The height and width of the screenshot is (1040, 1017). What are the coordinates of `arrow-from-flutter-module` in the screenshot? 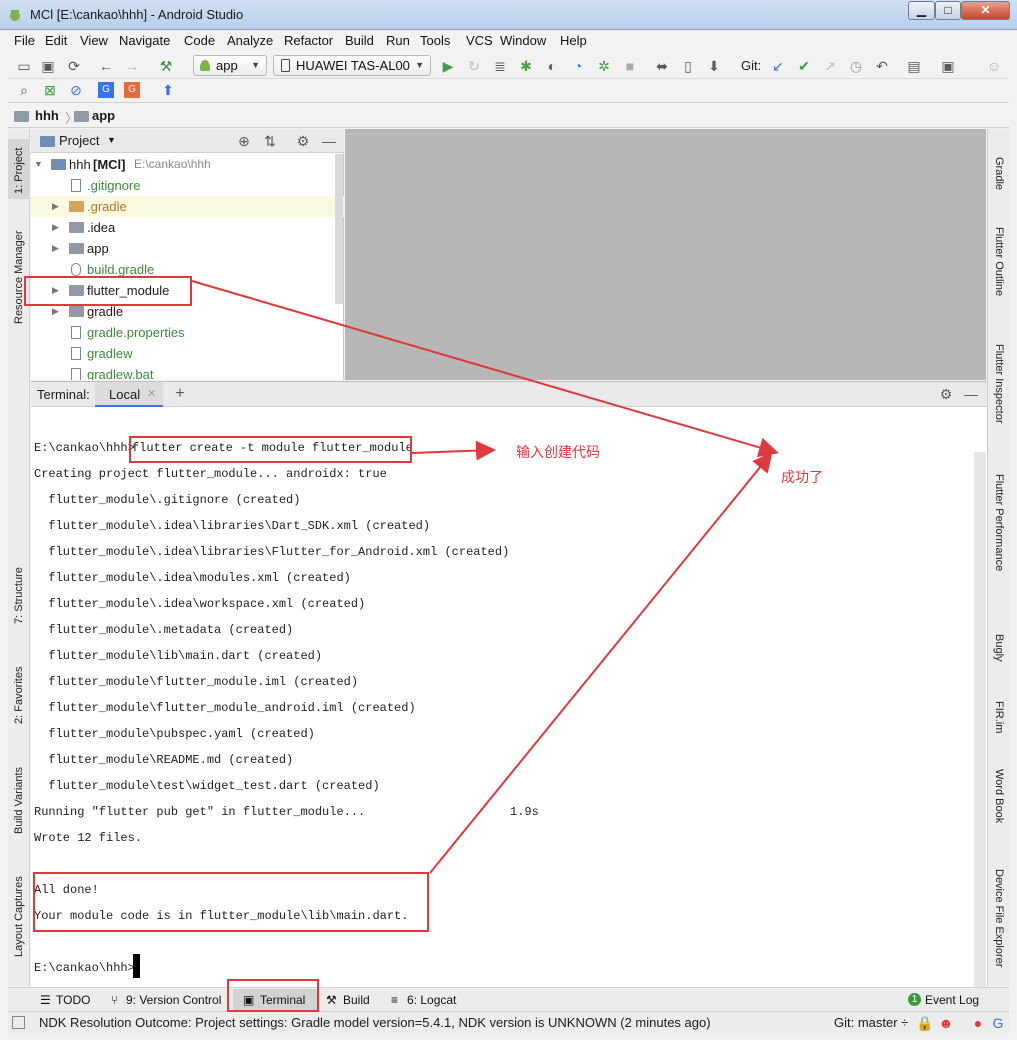 It's located at (485, 369).